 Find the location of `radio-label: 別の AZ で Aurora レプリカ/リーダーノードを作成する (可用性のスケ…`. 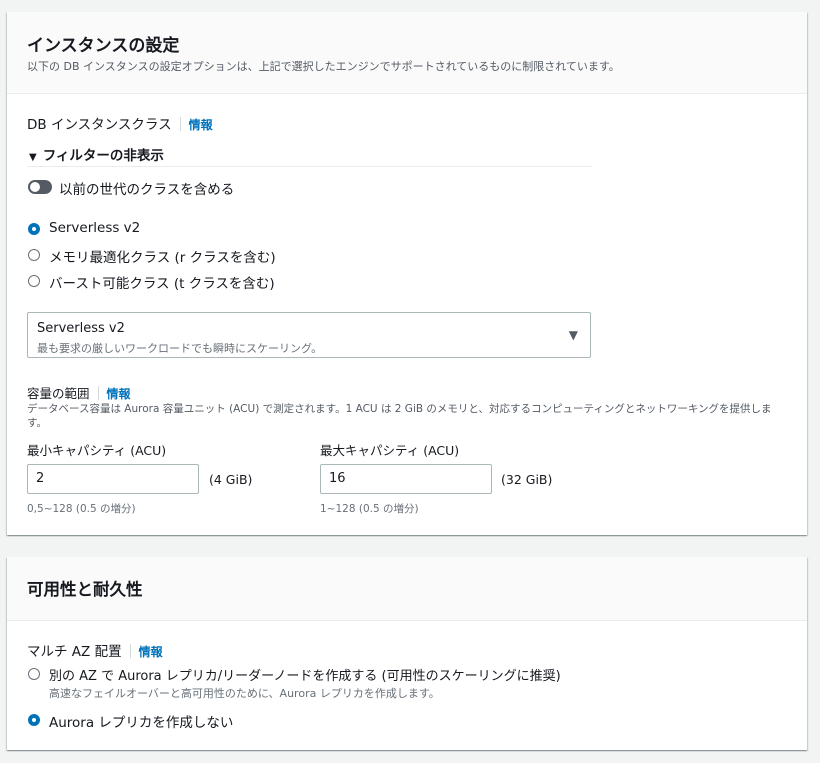

radio-label: 別の AZ で Aurora レプリカ/リーダーノードを作成する (可用性のスケ… is located at coordinates (305, 676).